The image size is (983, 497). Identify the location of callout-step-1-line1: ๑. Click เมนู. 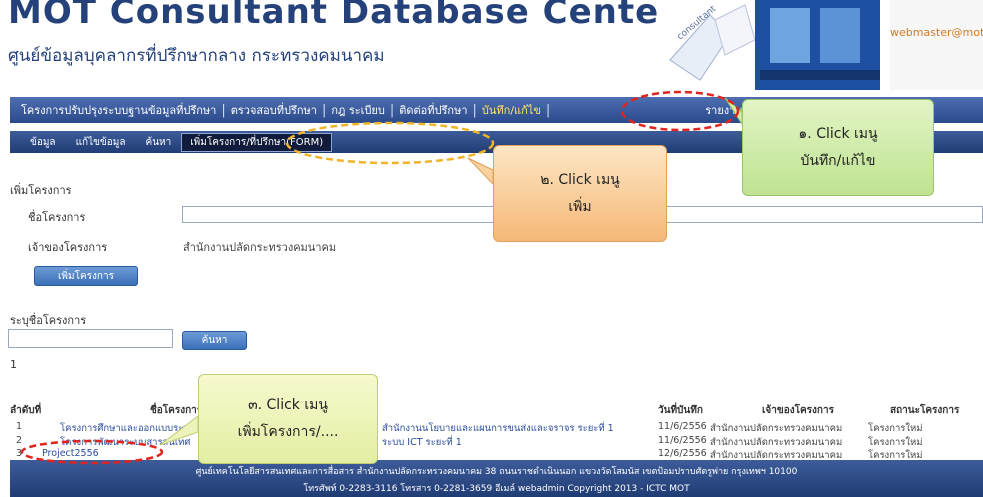
(838, 133).